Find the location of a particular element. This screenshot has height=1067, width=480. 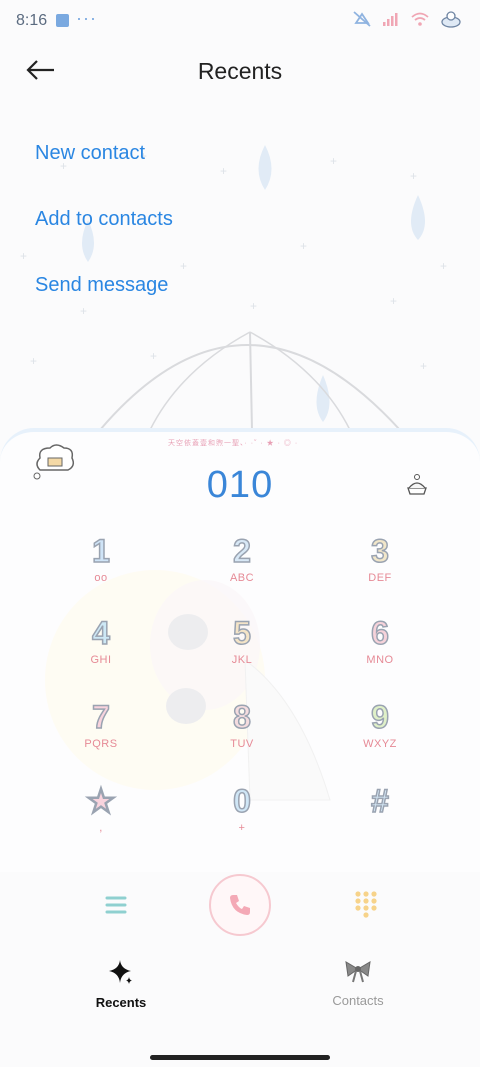

key-digit: 9 is located at coordinates (379, 717).